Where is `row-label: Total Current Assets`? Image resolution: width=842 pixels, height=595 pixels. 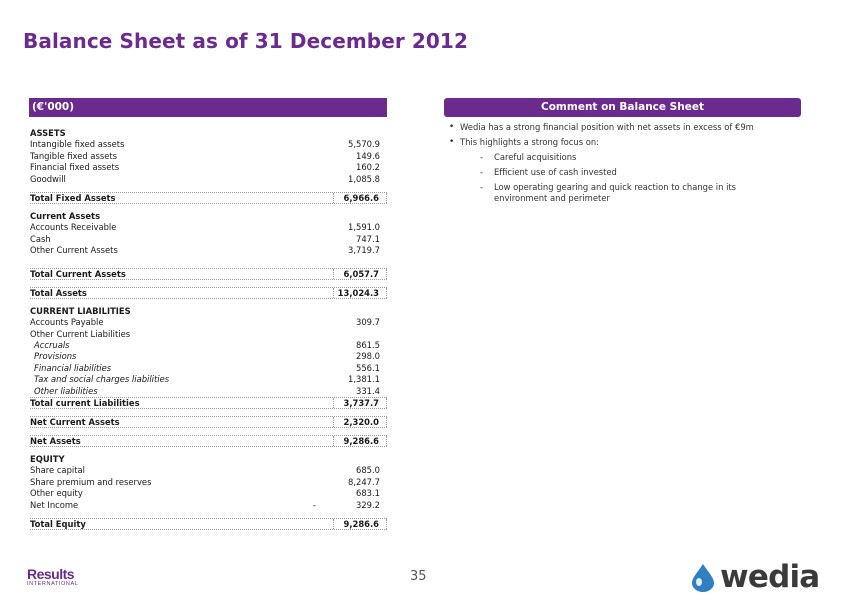 row-label: Total Current Assets is located at coordinates (78, 273).